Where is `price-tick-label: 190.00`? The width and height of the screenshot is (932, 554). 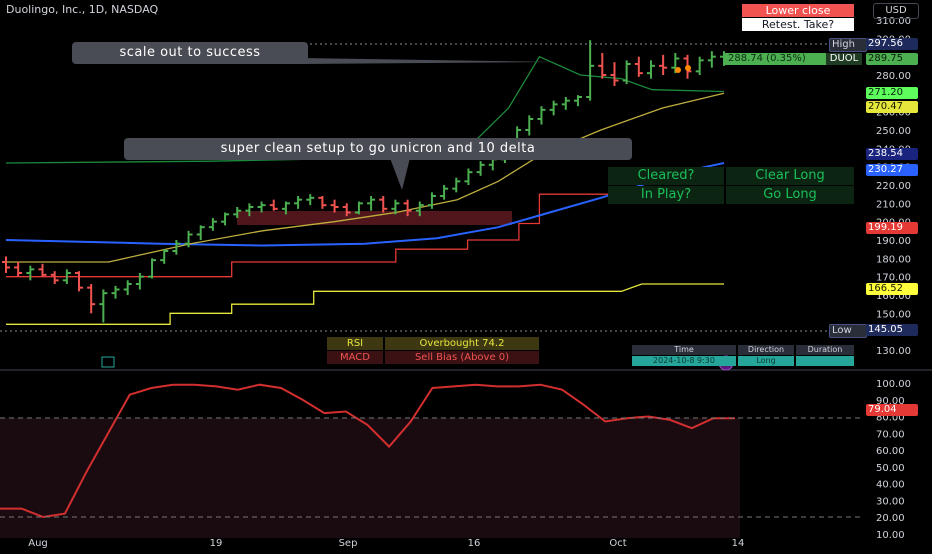
price-tick-label: 190.00 is located at coordinates (893, 241).